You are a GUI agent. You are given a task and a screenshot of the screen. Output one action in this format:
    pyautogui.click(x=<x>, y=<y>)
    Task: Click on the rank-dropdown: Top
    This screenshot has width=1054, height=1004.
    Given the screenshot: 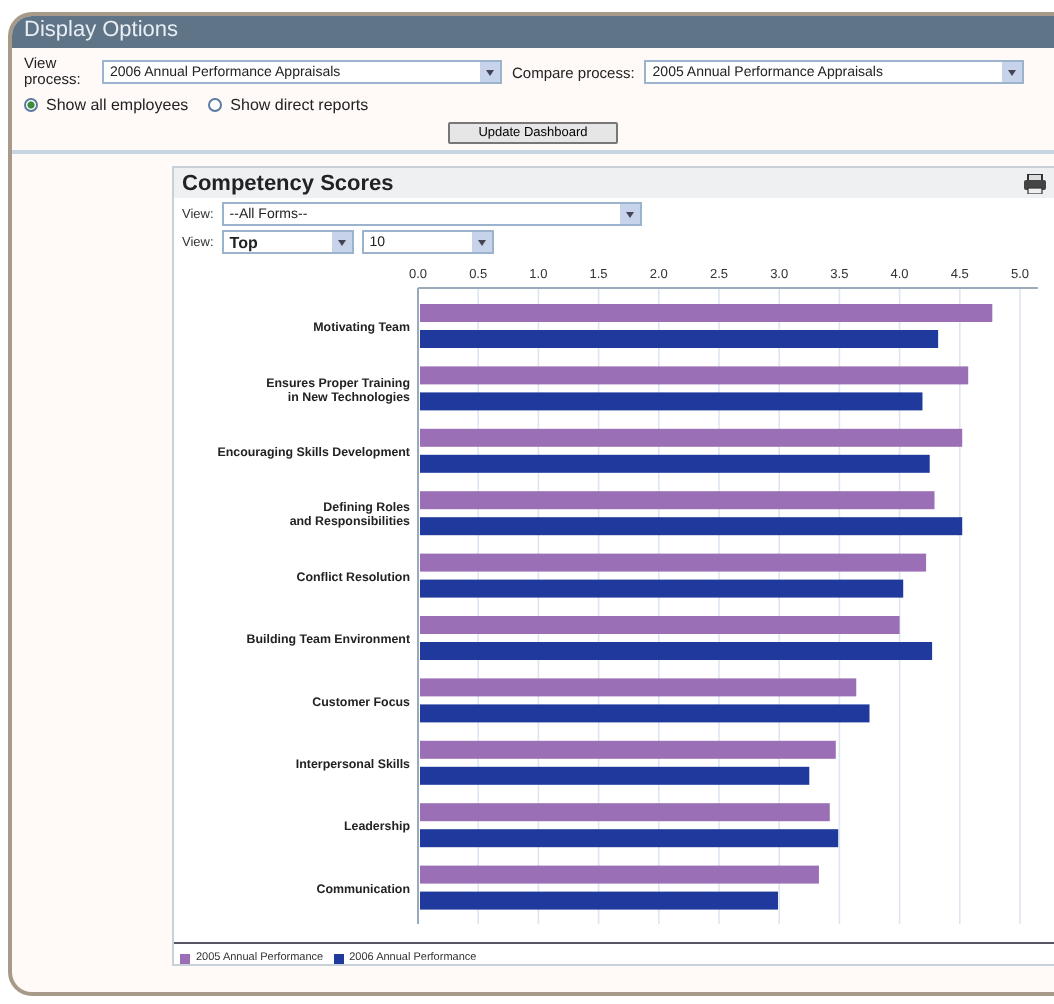 What is the action you would take?
    pyautogui.click(x=287, y=242)
    